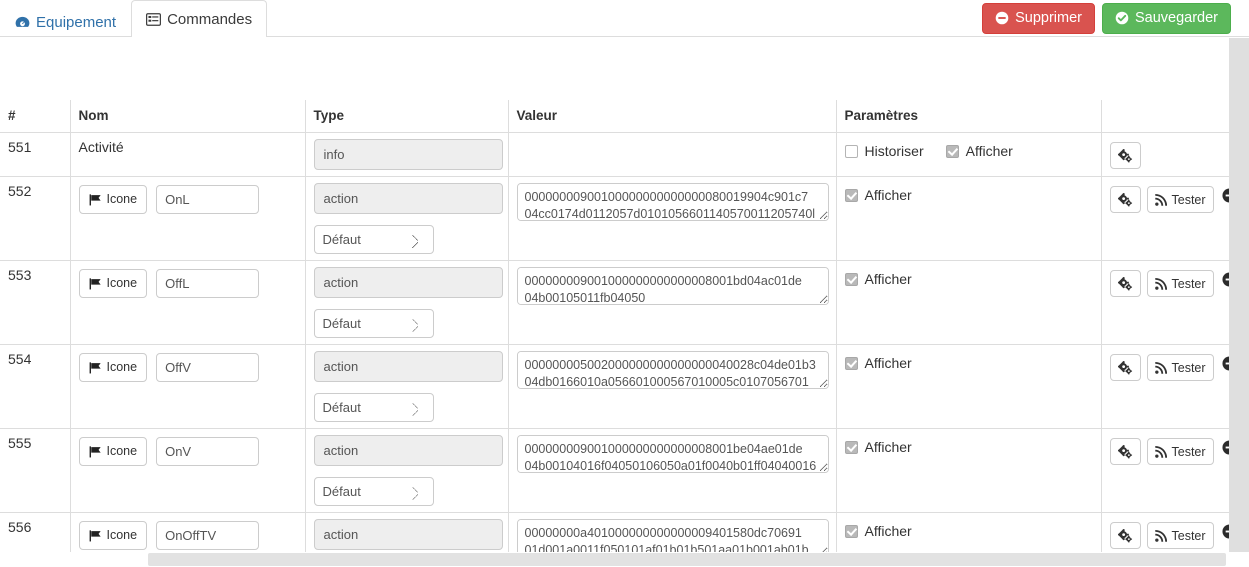 The width and height of the screenshot is (1249, 567). Describe the element at coordinates (35, 532) in the screenshot. I see `row-id: 556` at that location.